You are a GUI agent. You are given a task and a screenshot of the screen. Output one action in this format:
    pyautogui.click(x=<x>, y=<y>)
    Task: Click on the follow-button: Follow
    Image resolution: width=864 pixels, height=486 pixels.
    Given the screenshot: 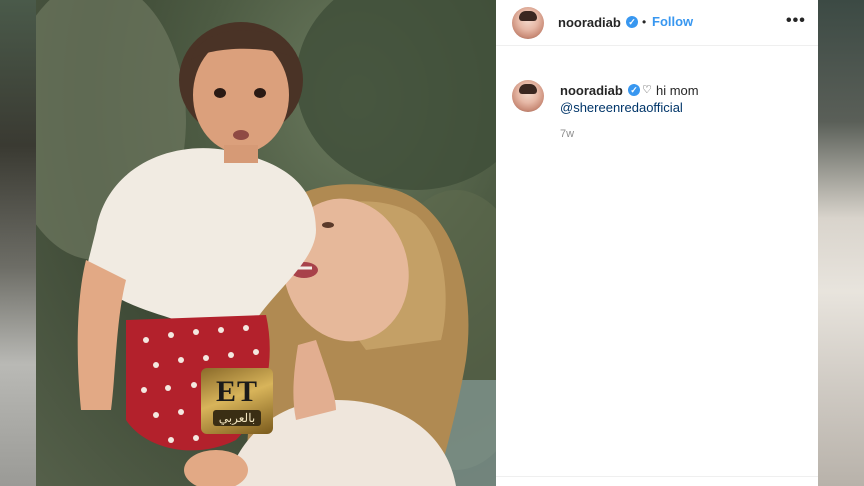 What is the action you would take?
    pyautogui.click(x=672, y=21)
    